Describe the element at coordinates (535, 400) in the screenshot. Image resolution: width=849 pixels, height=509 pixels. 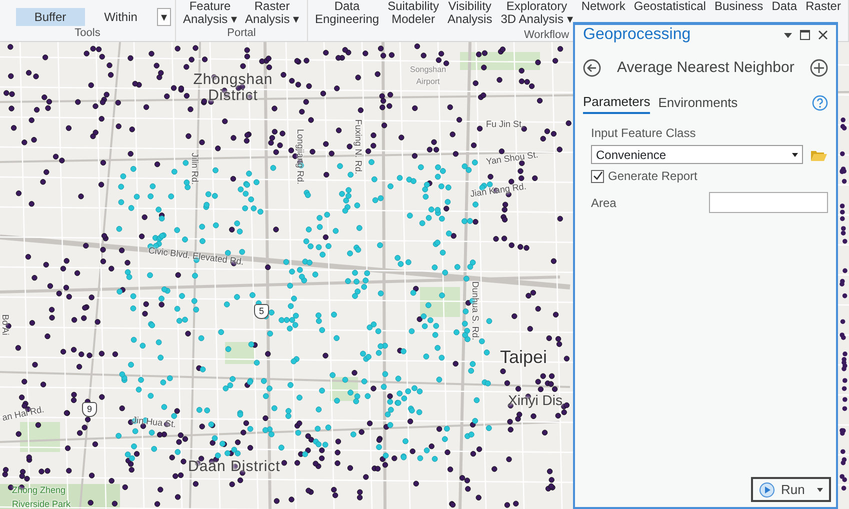
I see `district-label: Xinyi Dis` at that location.